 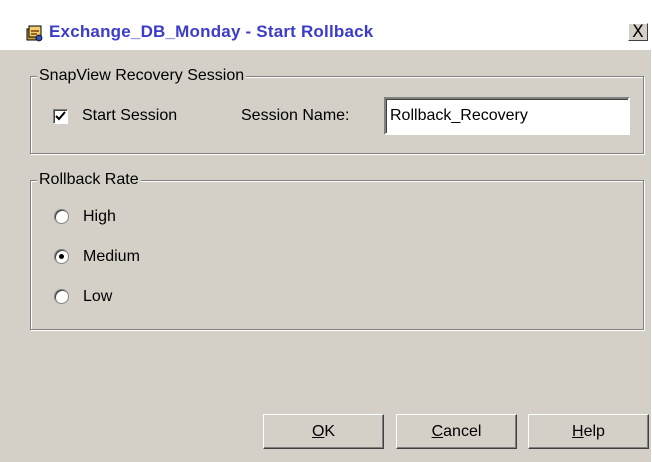 What do you see at coordinates (111, 257) in the screenshot?
I see `rate-medium-label: Medium` at bounding box center [111, 257].